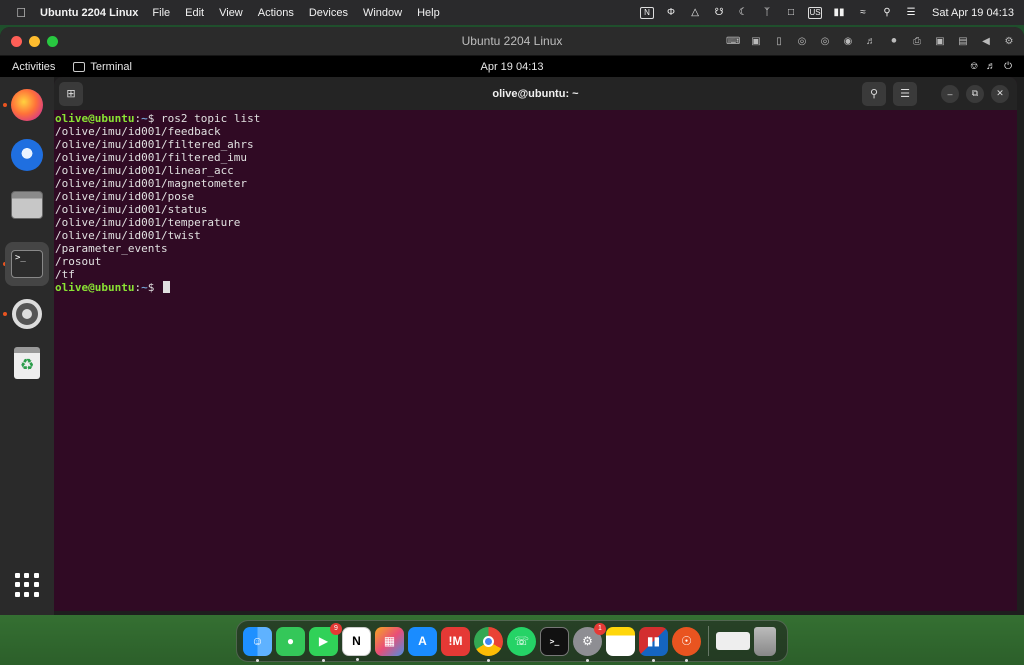 The height and width of the screenshot is (665, 1024). I want to click on dock-messages: ●, so click(290, 641).